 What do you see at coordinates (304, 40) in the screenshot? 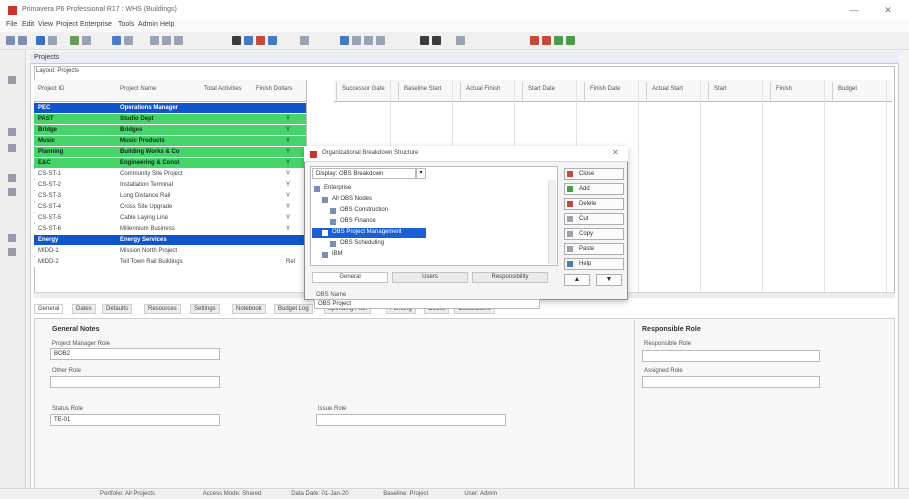
I see `zoom-in-icon` at bounding box center [304, 40].